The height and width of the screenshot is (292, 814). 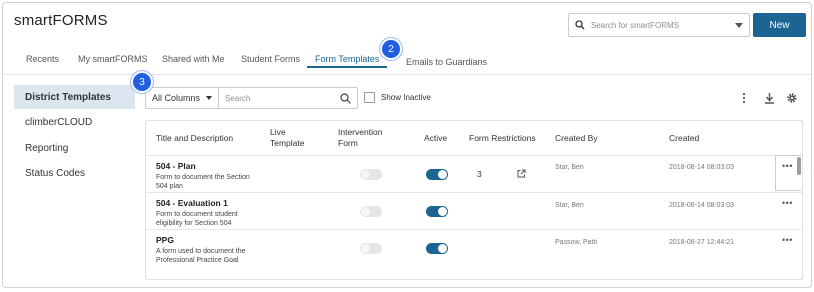 I want to click on row-description-line1: A form used to document the, so click(x=201, y=251).